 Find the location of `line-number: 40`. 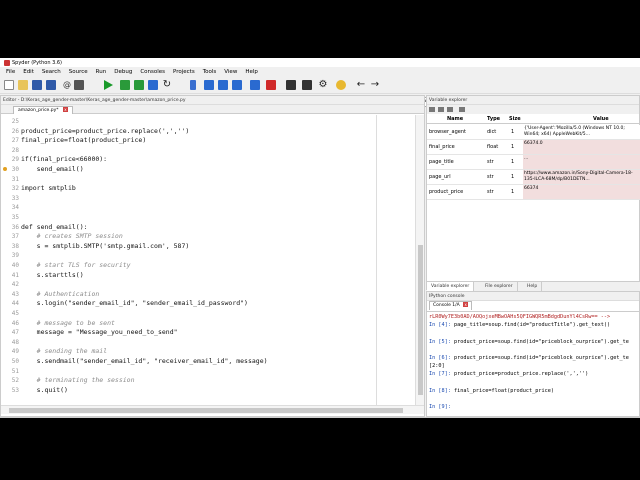

line-number: 40 is located at coordinates (15, 265).